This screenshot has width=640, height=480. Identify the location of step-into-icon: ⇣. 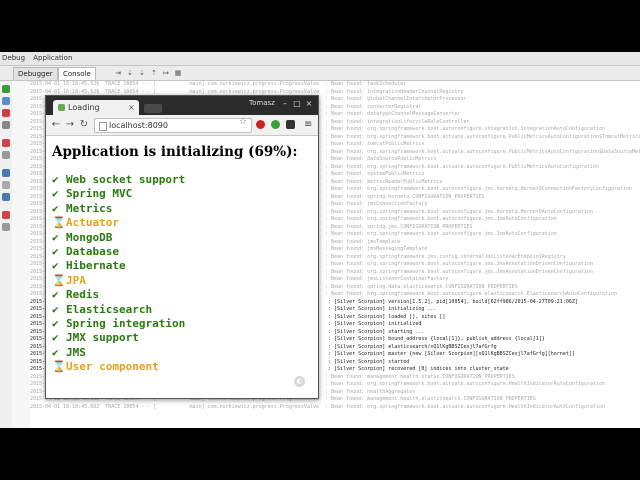
(130, 73).